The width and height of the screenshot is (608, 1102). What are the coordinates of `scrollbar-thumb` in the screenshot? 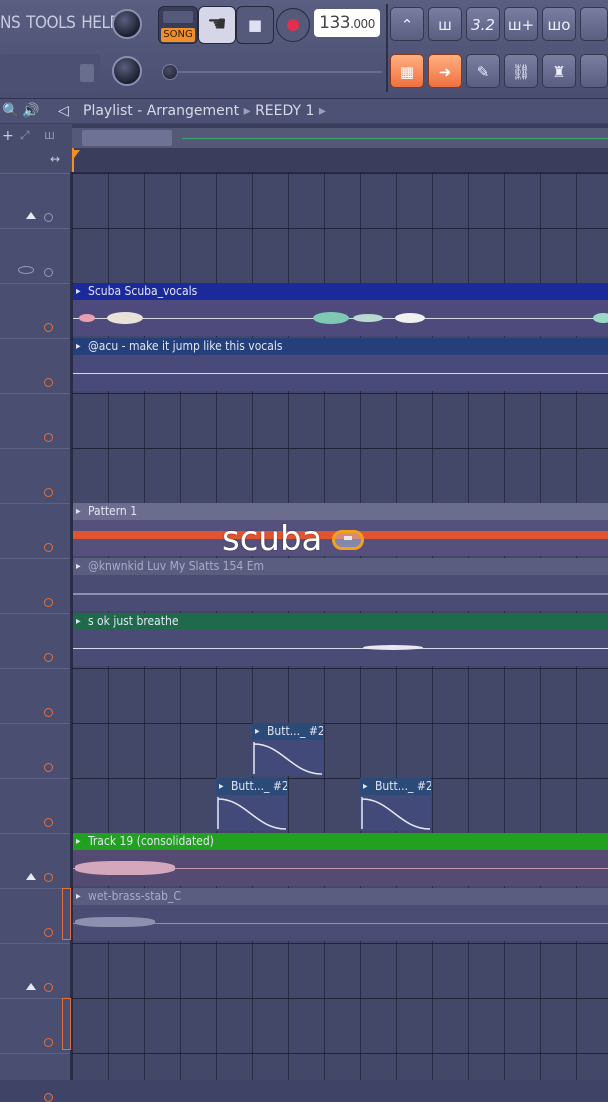 It's located at (127, 138).